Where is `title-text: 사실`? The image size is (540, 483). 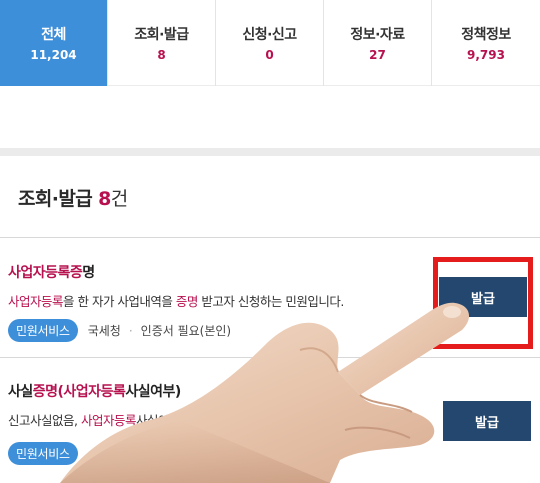 title-text: 사실 is located at coordinates (20, 392).